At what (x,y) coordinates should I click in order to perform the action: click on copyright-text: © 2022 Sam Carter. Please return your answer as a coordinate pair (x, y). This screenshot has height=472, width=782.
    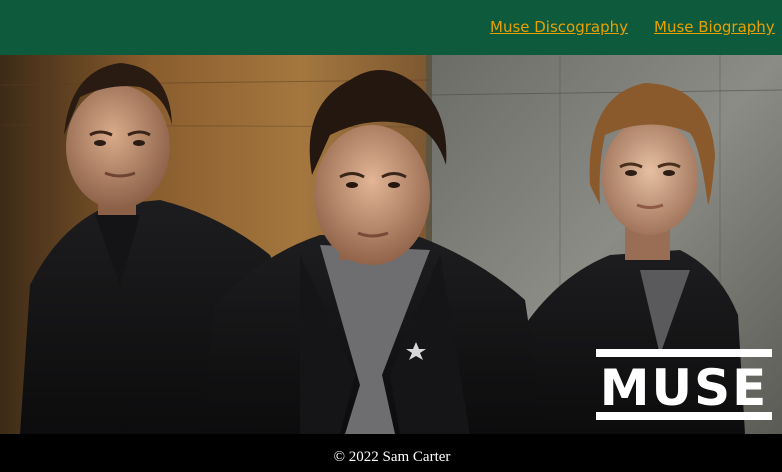
    Looking at the image, I should click on (392, 457).